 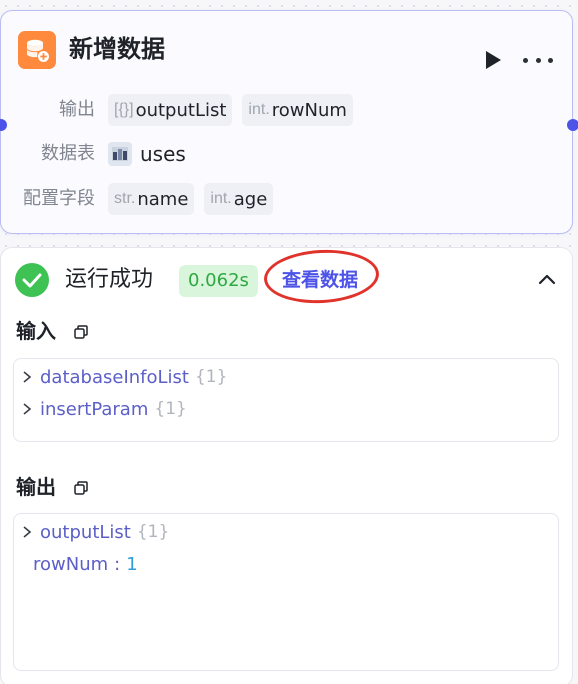 I want to click on json-item: outputList {1}, so click(x=94, y=532).